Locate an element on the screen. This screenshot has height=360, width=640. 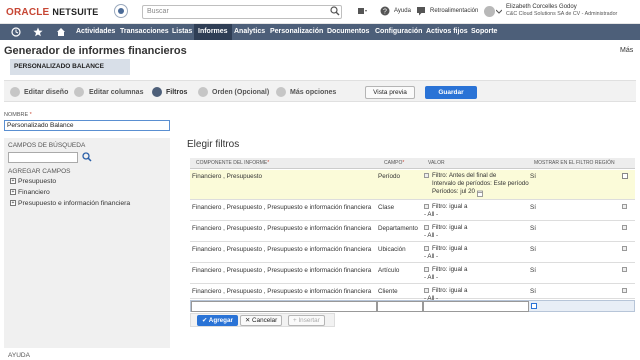
nav-setup: Configuración is located at coordinates (398, 32).